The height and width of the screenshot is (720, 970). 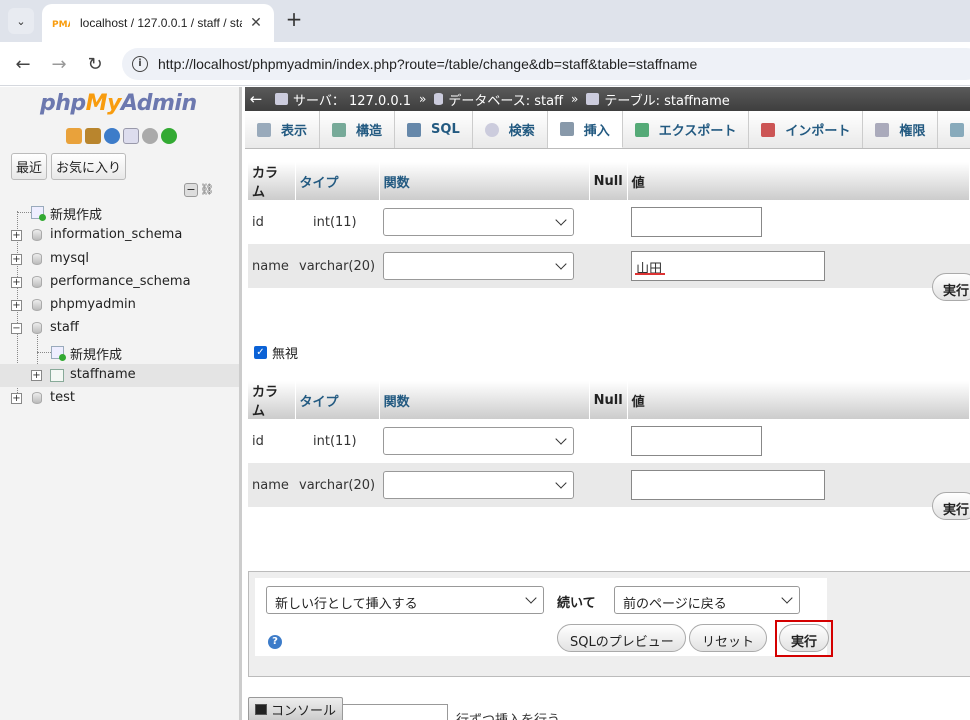 What do you see at coordinates (95, 64) in the screenshot?
I see `reload-icon: ↻` at bounding box center [95, 64].